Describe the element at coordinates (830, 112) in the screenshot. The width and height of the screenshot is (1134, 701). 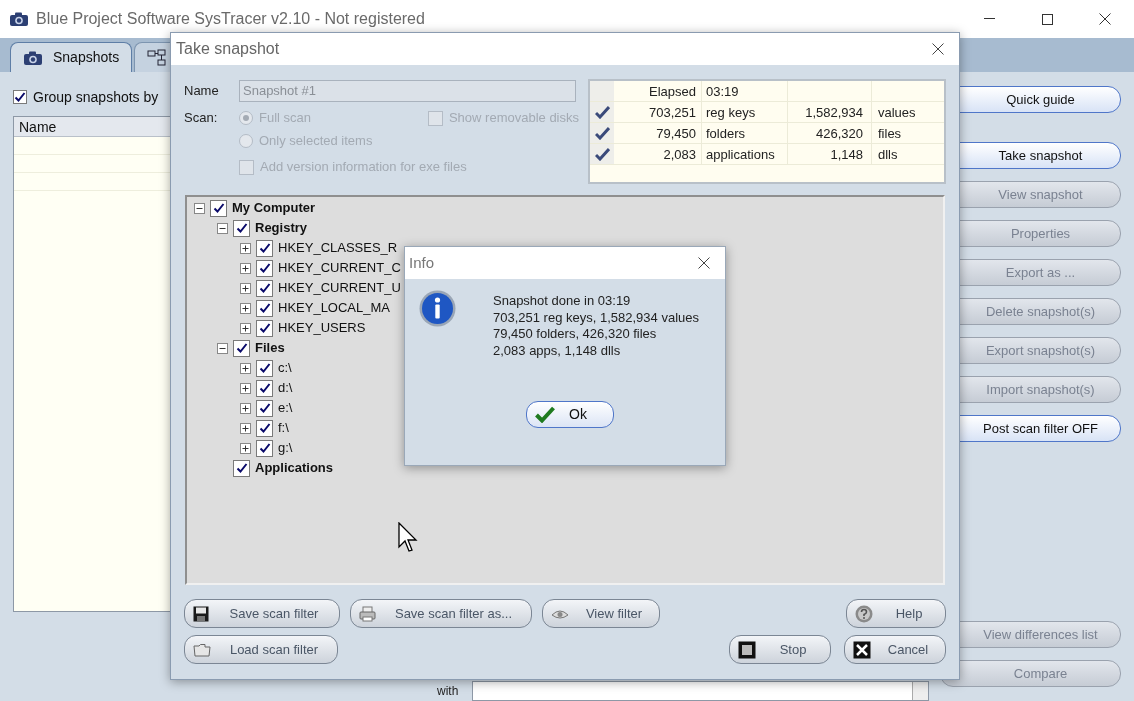
I see `stats-cell: 1,582,934` at that location.